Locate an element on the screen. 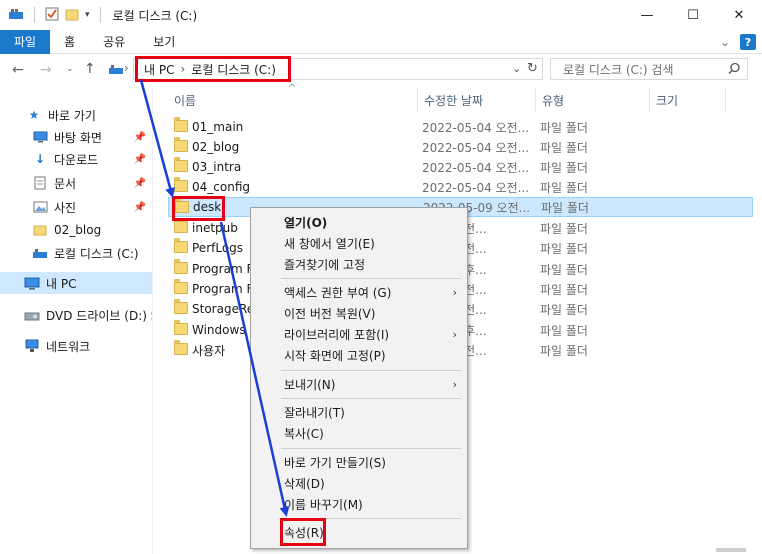 The height and width of the screenshot is (554, 762). menu-item-cut: 잘라내기(T) is located at coordinates (359, 412).